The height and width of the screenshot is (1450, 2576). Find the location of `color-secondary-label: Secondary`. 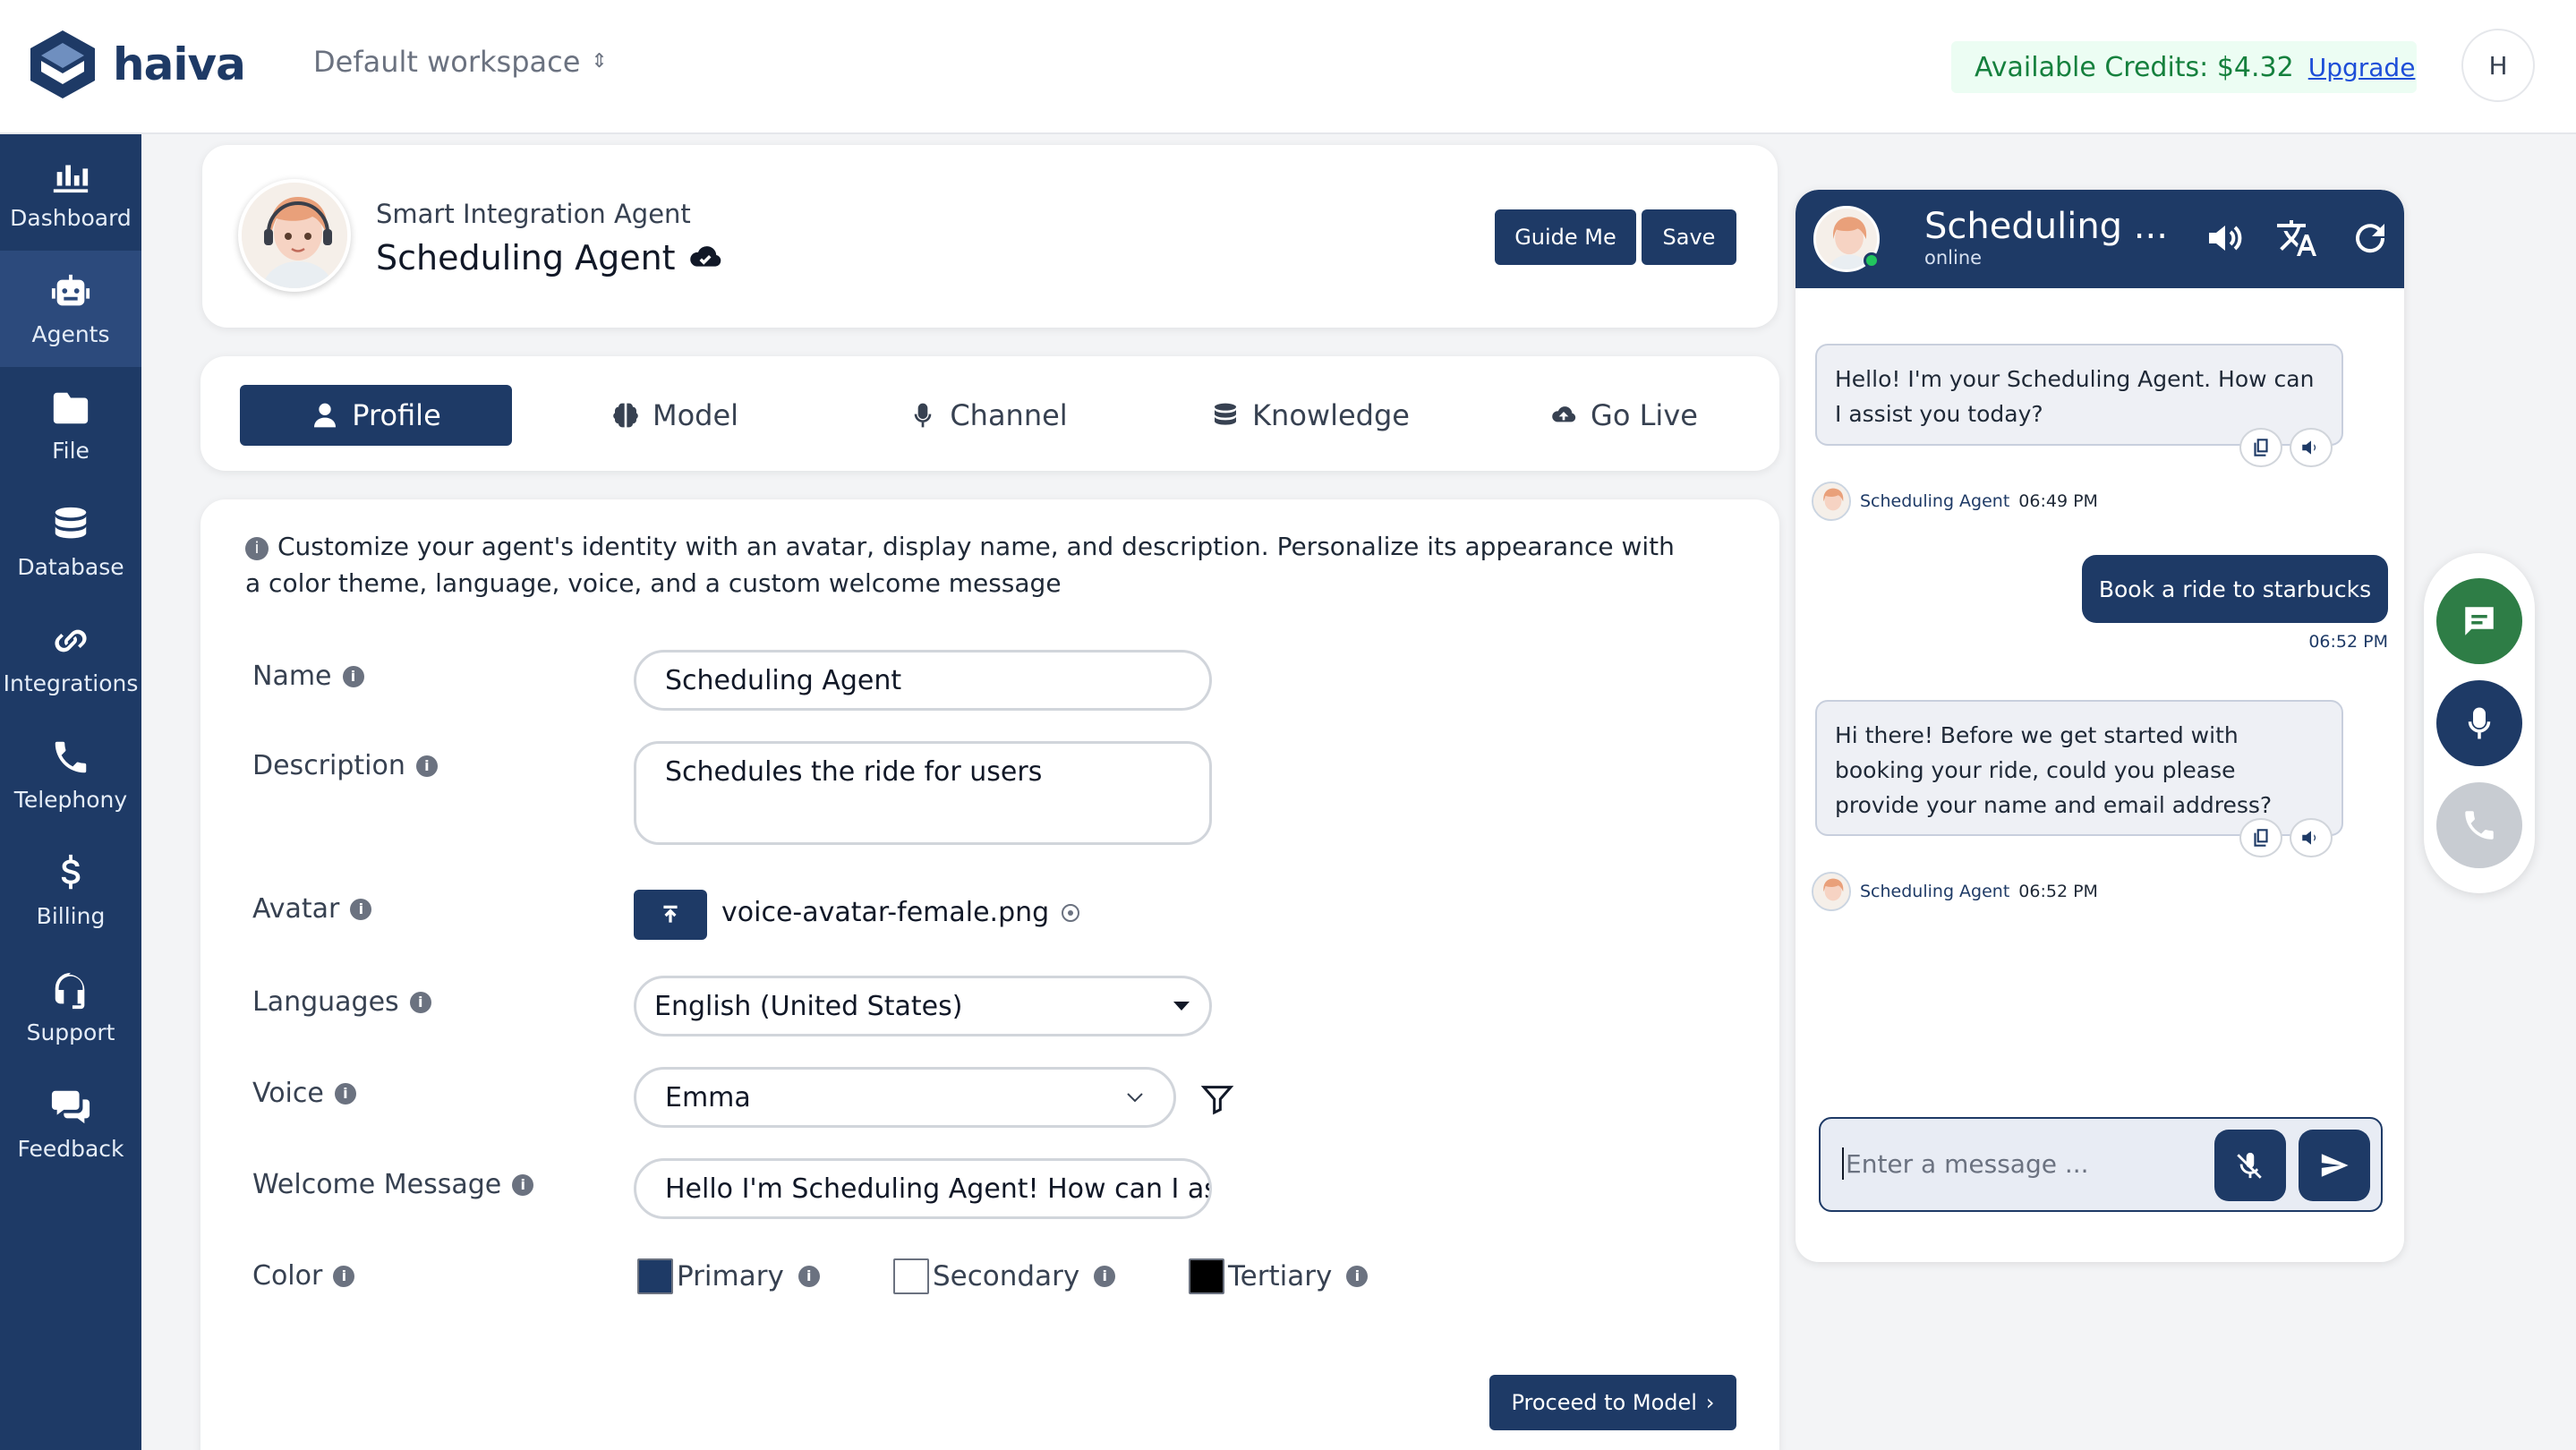

color-secondary-label: Secondary is located at coordinates (1006, 1276).